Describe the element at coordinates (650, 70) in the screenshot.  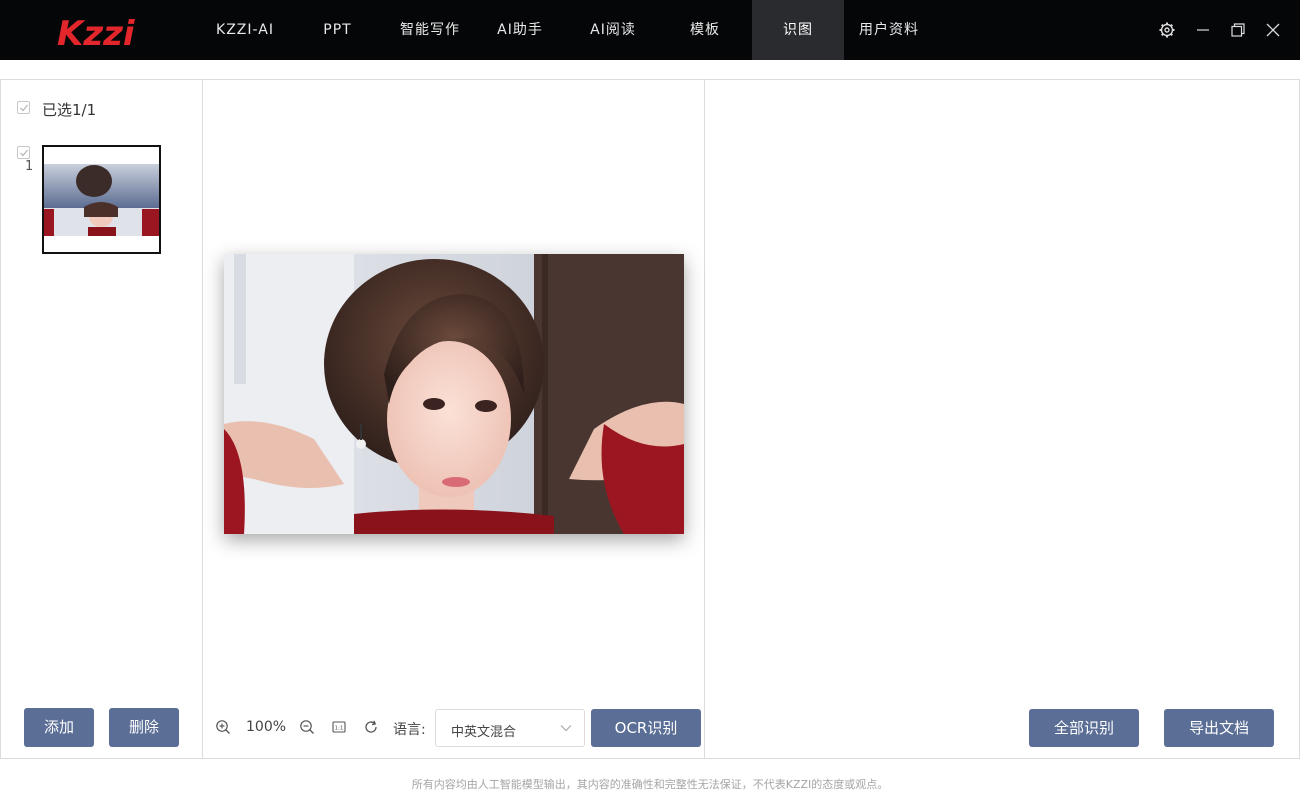
I see `header-divider` at that location.